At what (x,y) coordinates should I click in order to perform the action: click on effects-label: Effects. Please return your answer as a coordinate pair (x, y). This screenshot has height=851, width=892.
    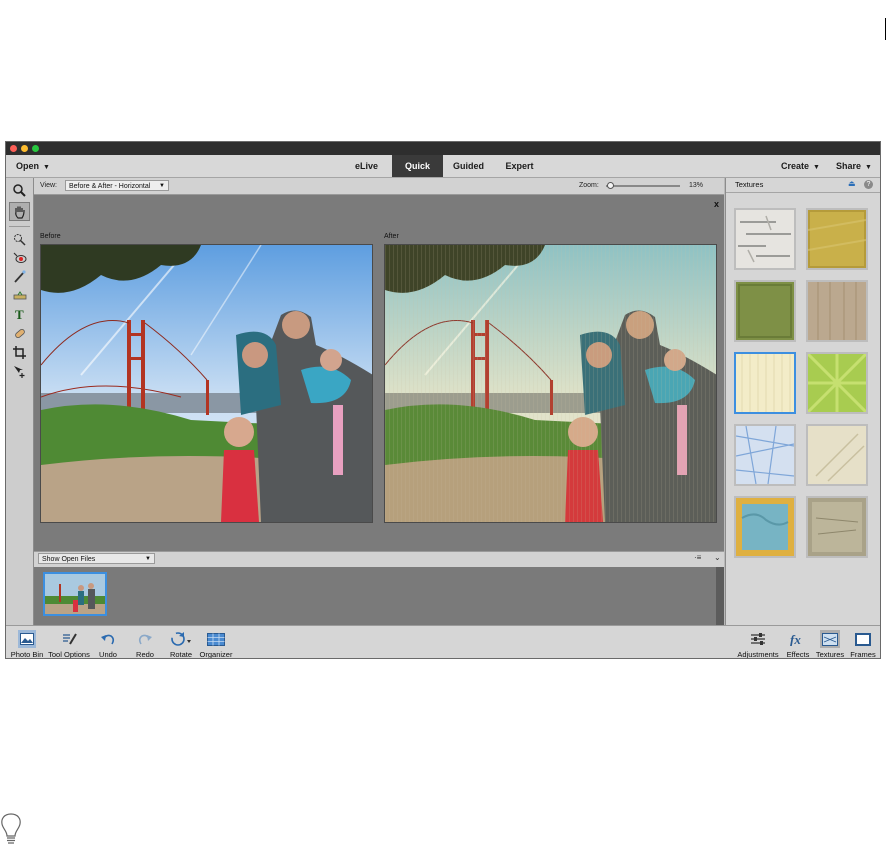
    Looking at the image, I should click on (798, 654).